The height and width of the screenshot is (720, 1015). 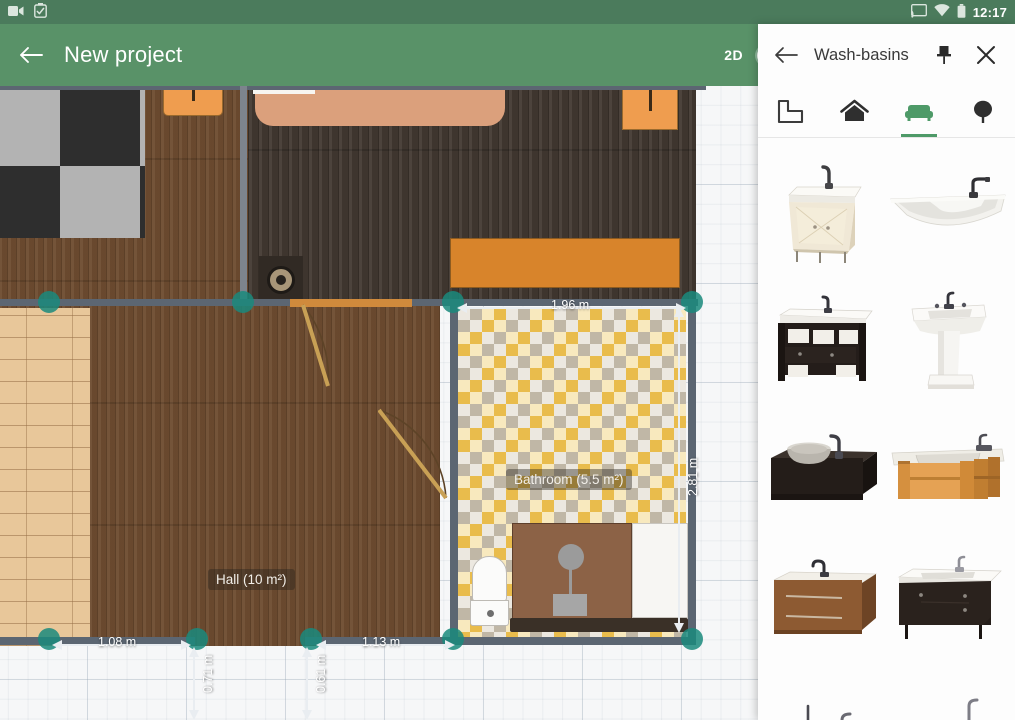 I want to click on bath-ledge, so click(x=599, y=625).